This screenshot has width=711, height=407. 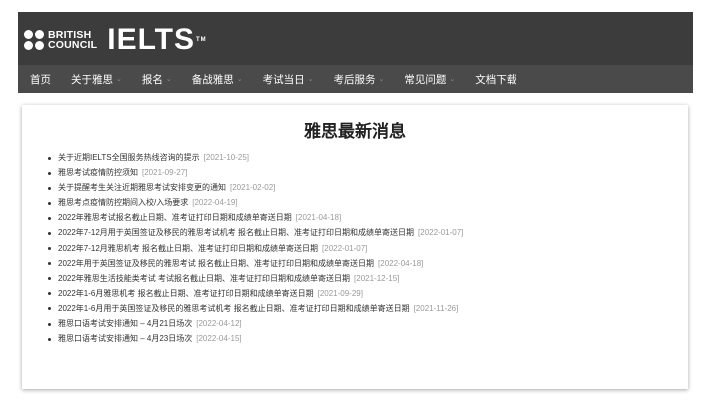 I want to click on nav-item-test-day: 考试当日 ⌄, so click(x=288, y=79).